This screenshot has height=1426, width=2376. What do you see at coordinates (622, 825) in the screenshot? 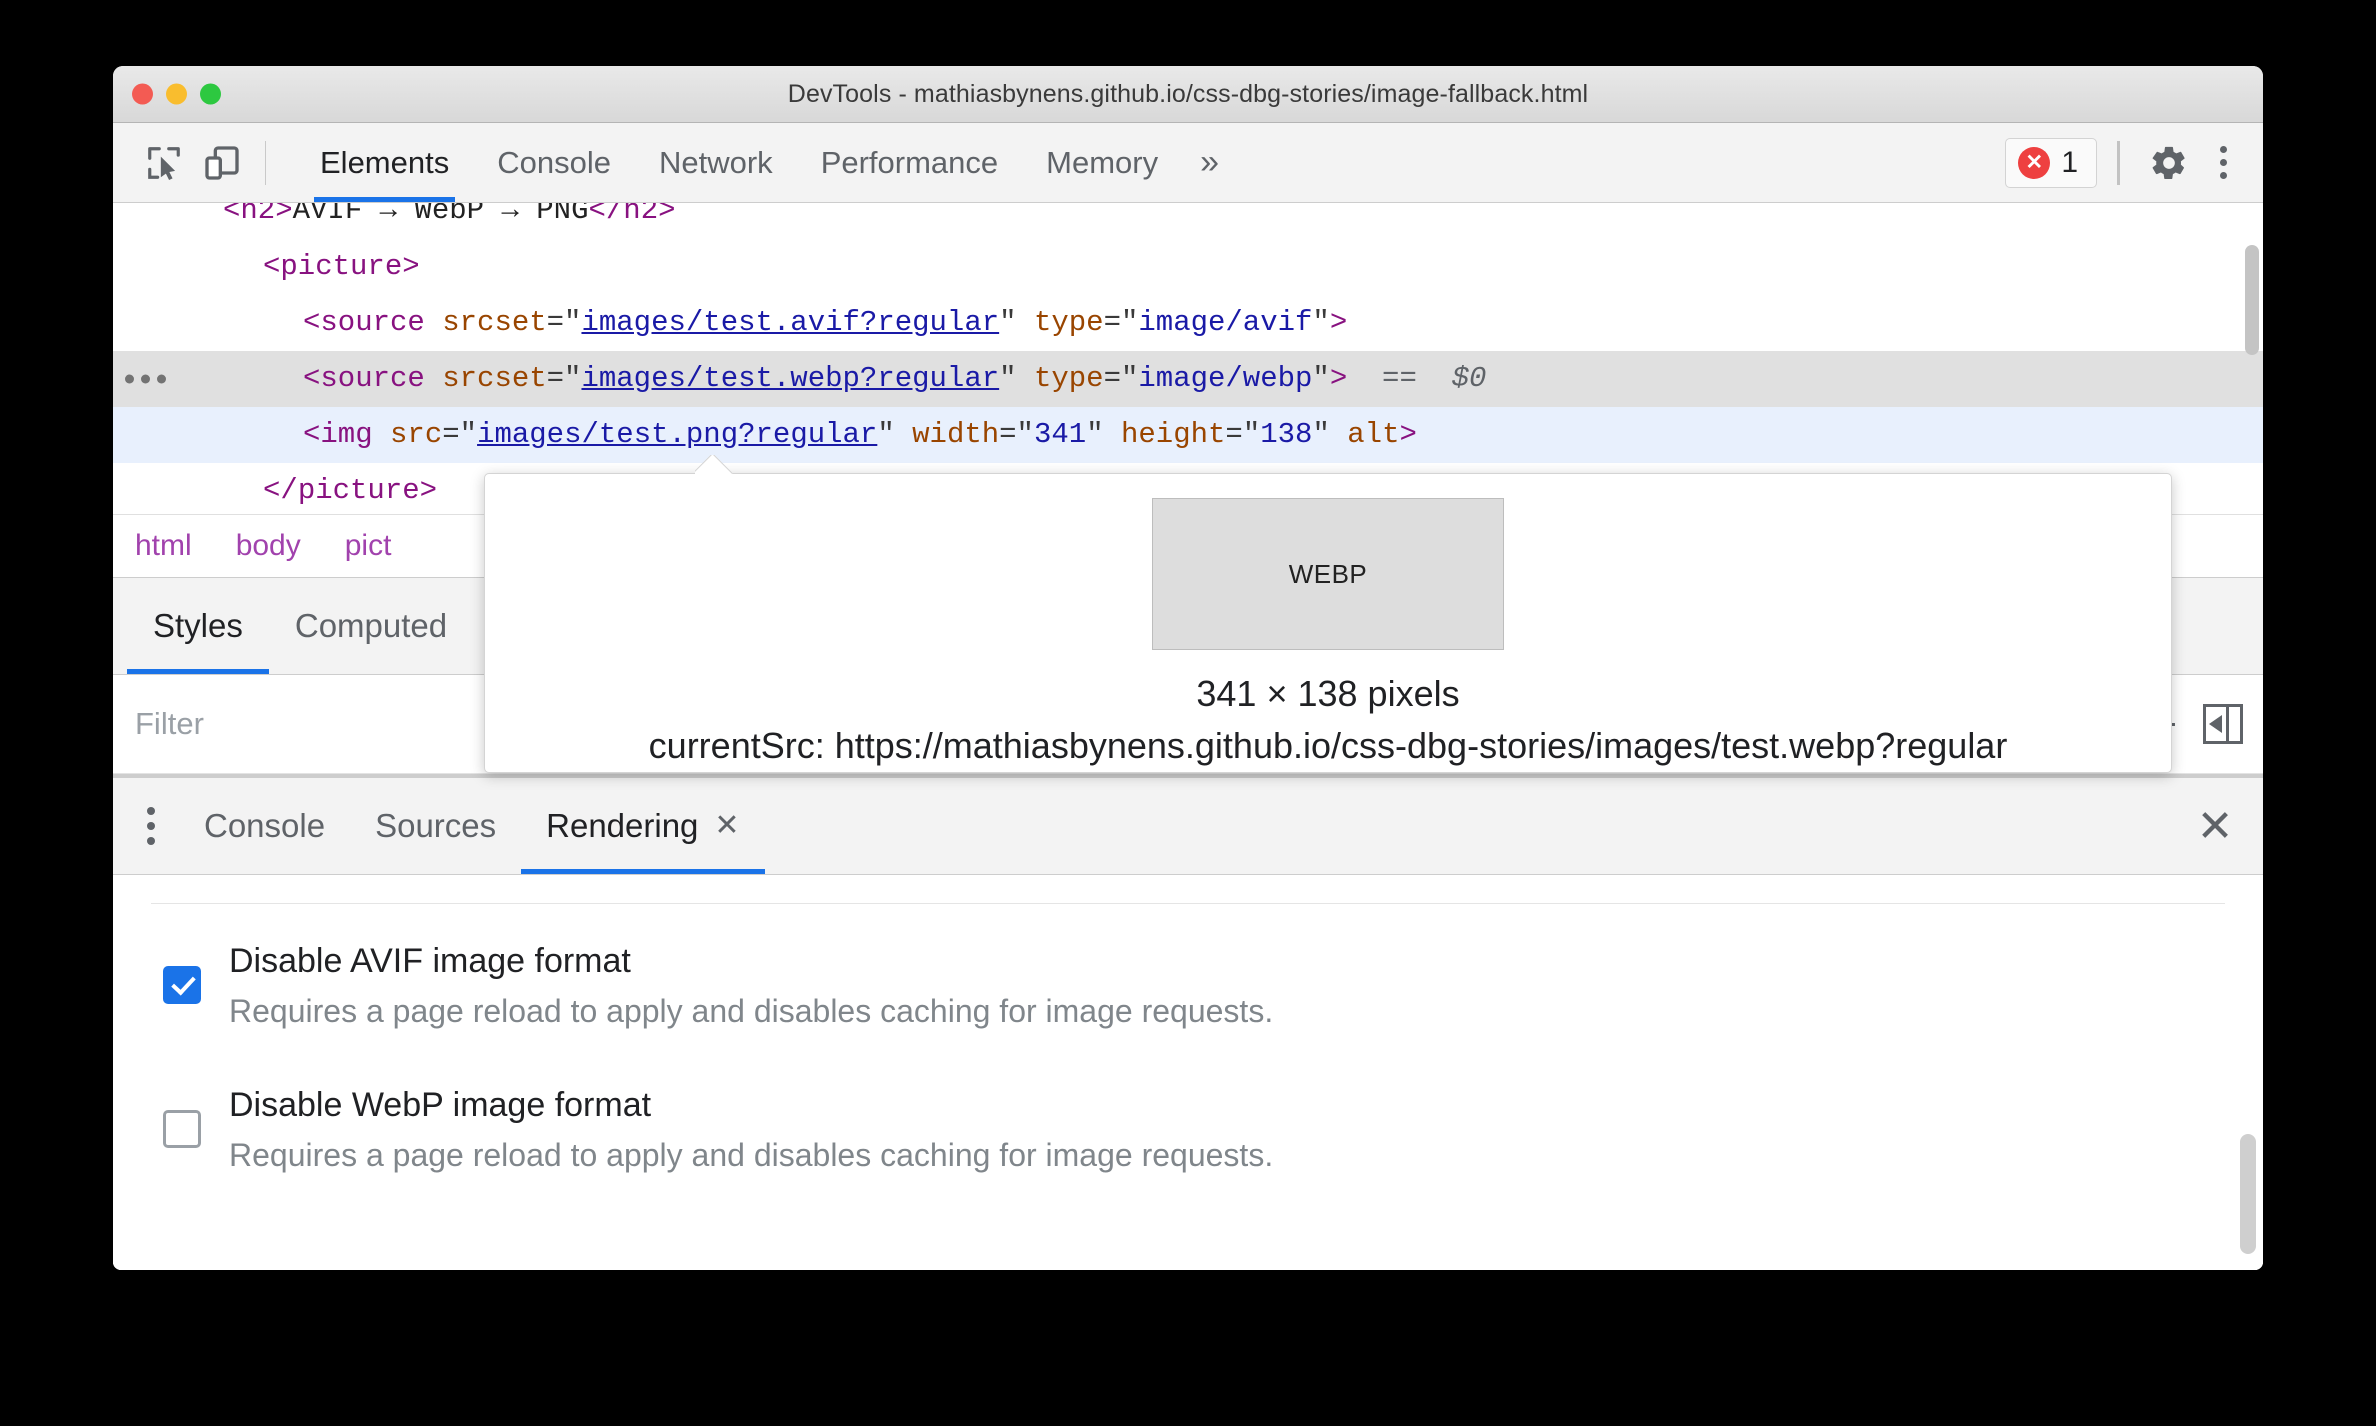
I see `drawer-tab-rendering-label: Rendering` at bounding box center [622, 825].